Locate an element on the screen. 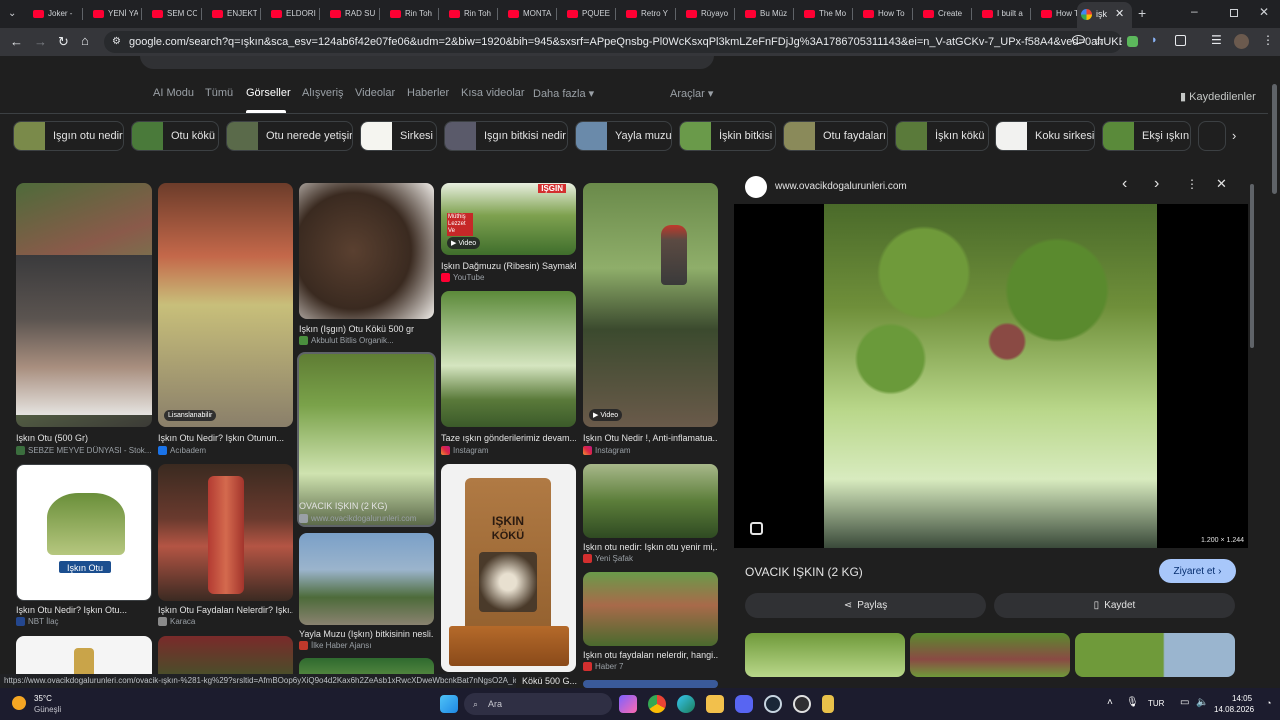  browser-tab: PQUEE is located at coordinates (586, 14).